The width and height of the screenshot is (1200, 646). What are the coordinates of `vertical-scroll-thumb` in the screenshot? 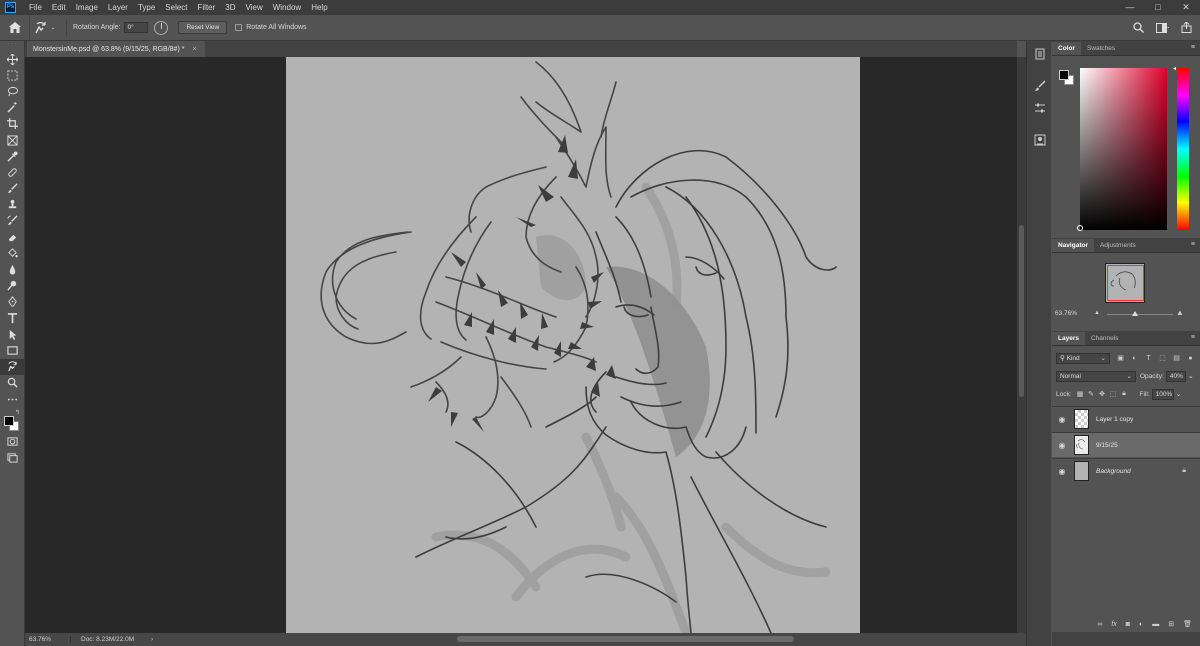 It's located at (1021, 311).